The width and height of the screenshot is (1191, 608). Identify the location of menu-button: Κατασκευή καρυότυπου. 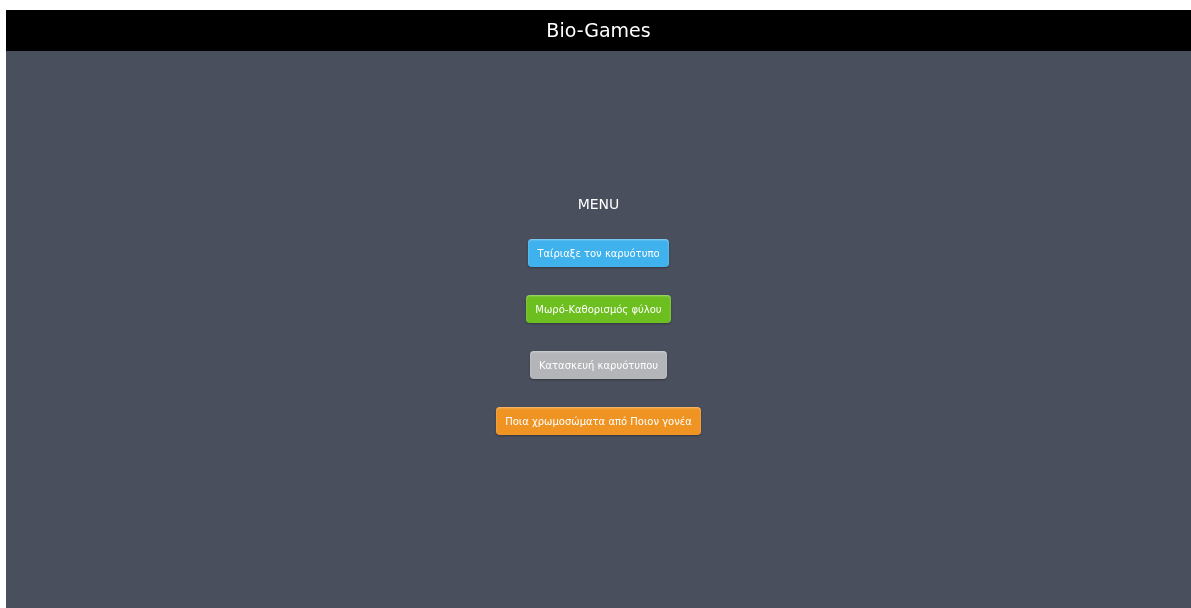
(598, 365).